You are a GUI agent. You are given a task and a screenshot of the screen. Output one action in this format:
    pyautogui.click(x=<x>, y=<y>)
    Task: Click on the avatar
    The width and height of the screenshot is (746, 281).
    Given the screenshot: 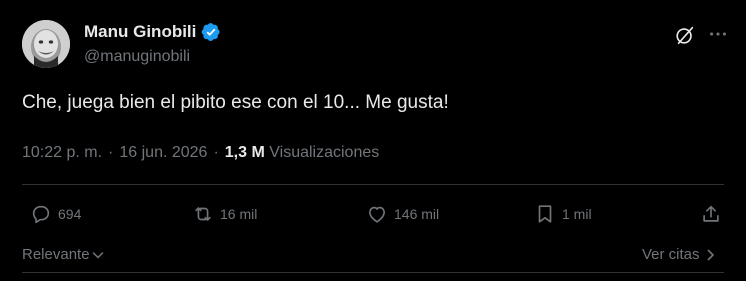 What is the action you would take?
    pyautogui.click(x=46, y=44)
    